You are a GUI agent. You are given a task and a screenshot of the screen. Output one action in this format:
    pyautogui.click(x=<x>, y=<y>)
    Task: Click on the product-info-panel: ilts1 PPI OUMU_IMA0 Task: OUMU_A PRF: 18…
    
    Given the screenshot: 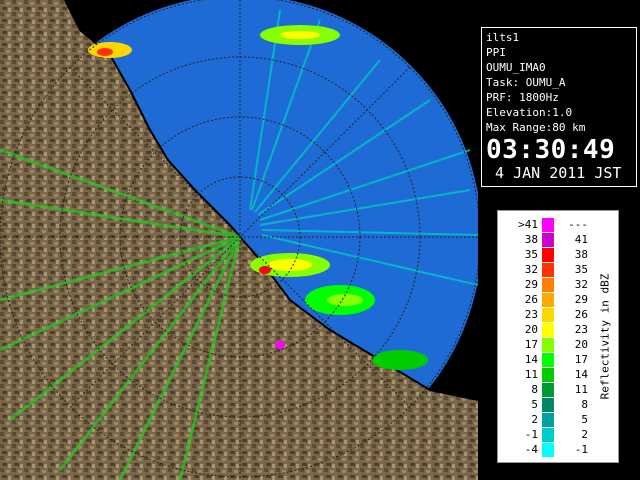 What is the action you would take?
    pyautogui.click(x=559, y=107)
    